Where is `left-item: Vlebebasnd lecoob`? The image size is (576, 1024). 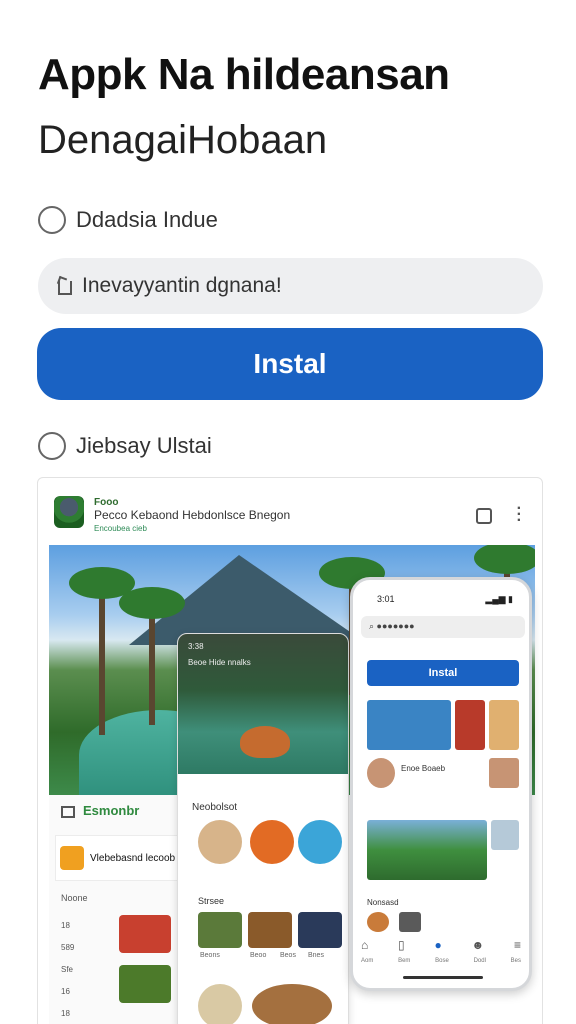
left-item: Vlebebasnd lecoob is located at coordinates (119, 858).